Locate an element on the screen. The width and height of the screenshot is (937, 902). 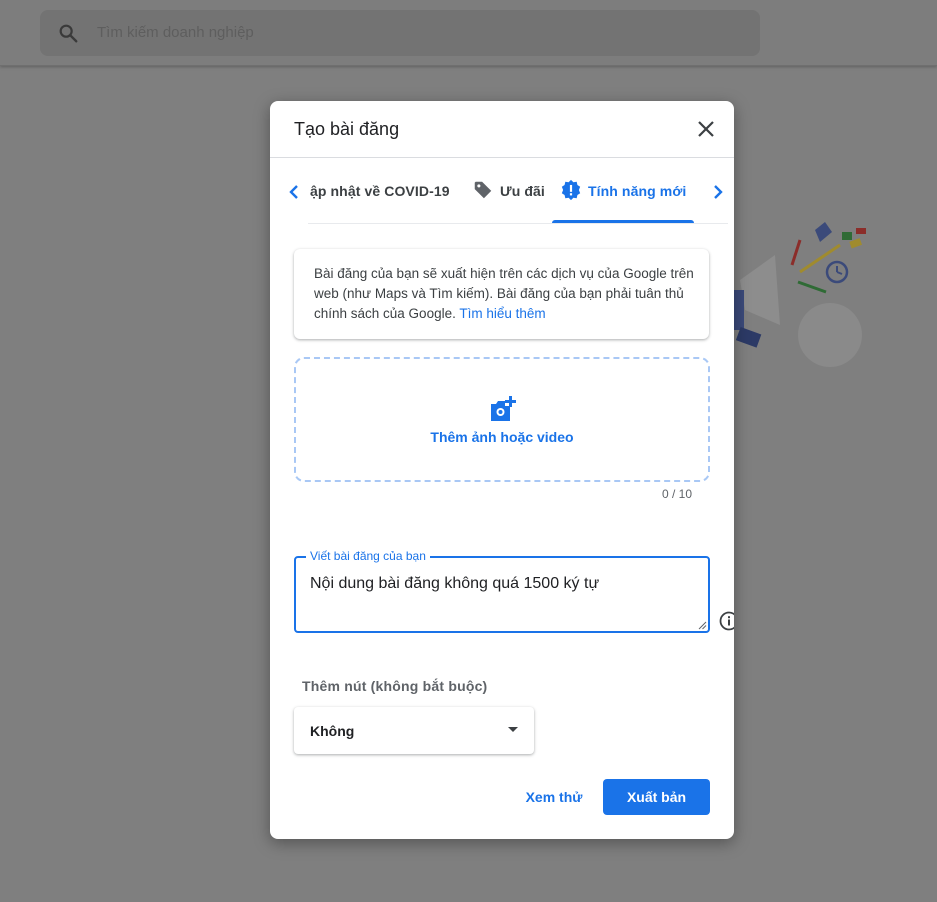
tab-label: Tính năng mới is located at coordinates (637, 191).